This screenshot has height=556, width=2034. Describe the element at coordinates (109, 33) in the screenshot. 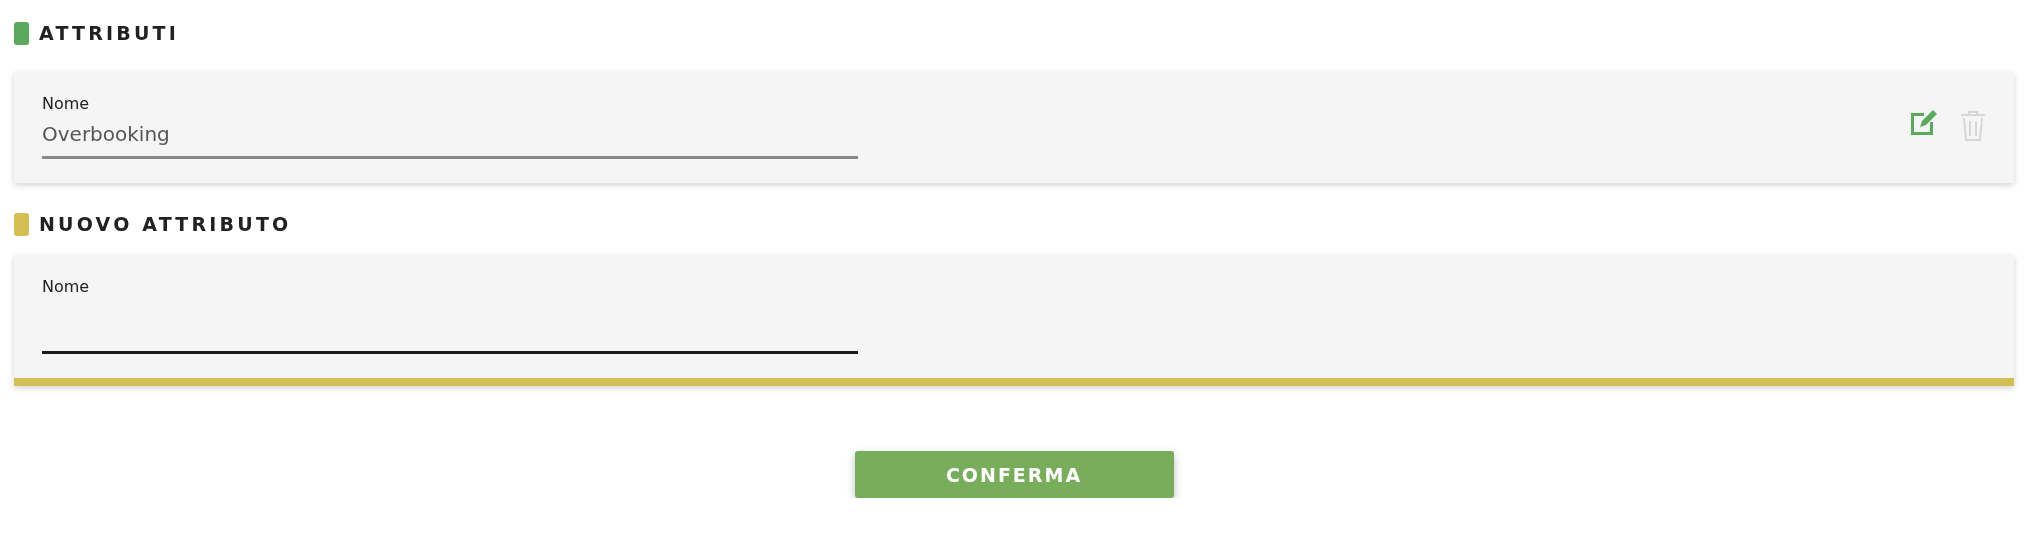

I see `section-title: ATTRIBUTI` at that location.